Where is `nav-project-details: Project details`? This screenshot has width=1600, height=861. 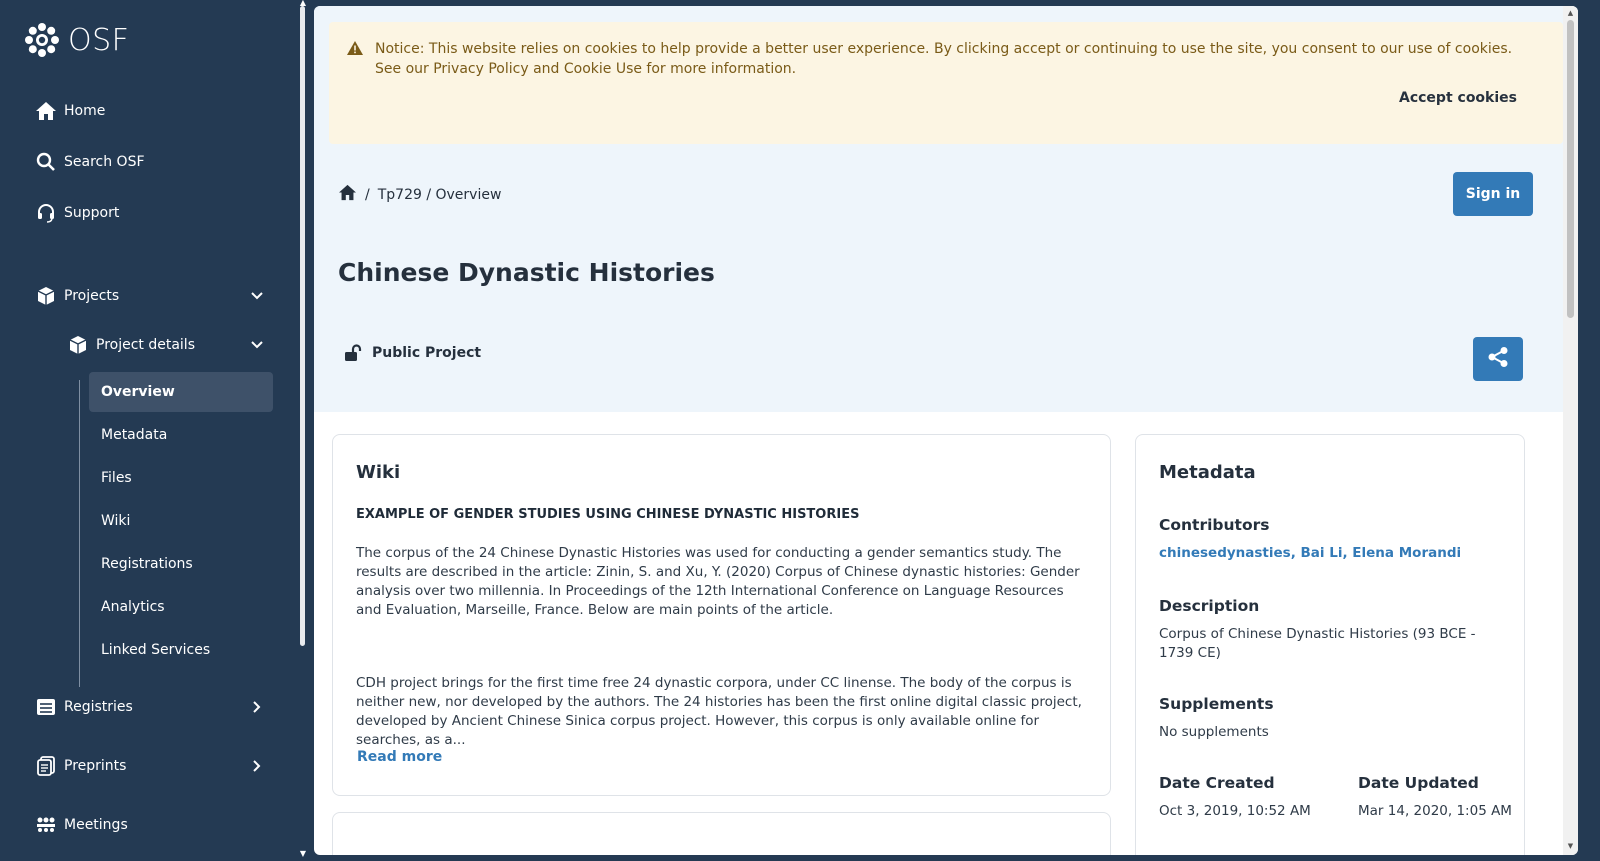
nav-project-details: Project details is located at coordinates (165, 345).